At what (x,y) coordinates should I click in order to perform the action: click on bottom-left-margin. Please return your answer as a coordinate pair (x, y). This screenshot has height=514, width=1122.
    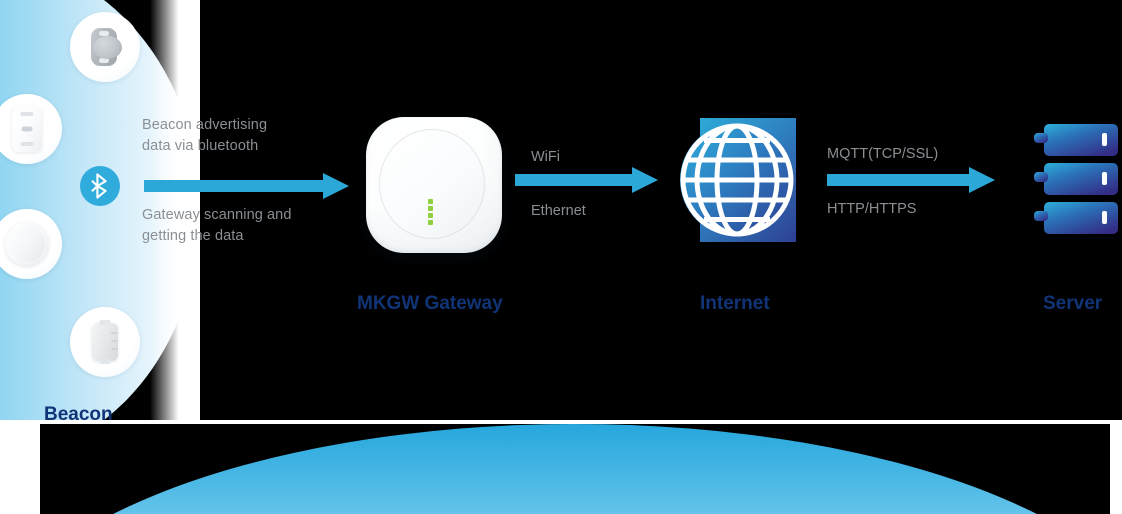
    Looking at the image, I should click on (20, 469).